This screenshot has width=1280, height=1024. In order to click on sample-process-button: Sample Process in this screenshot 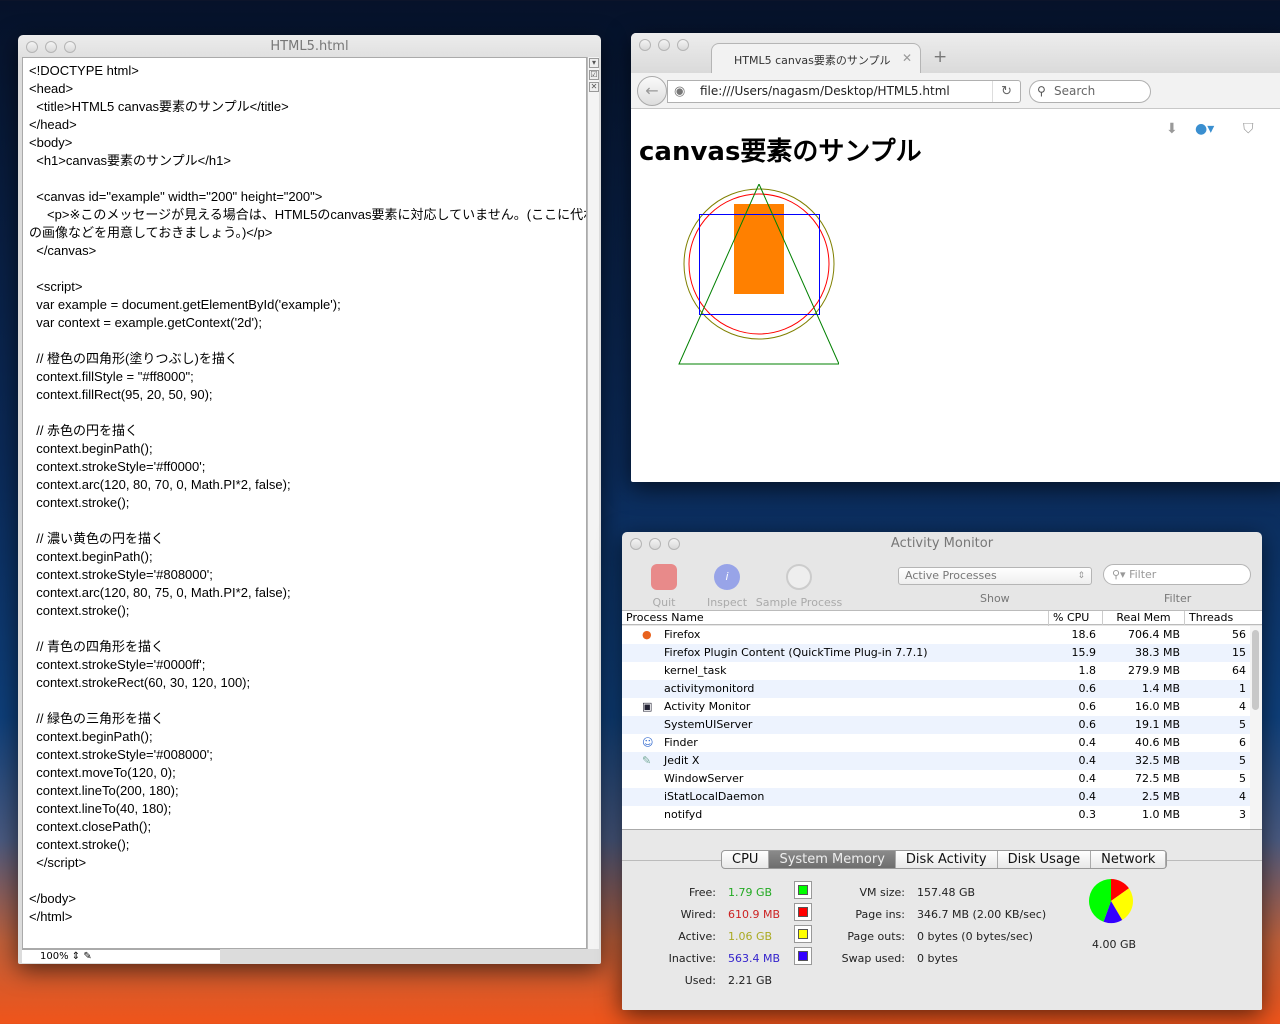, I will do `click(799, 584)`.